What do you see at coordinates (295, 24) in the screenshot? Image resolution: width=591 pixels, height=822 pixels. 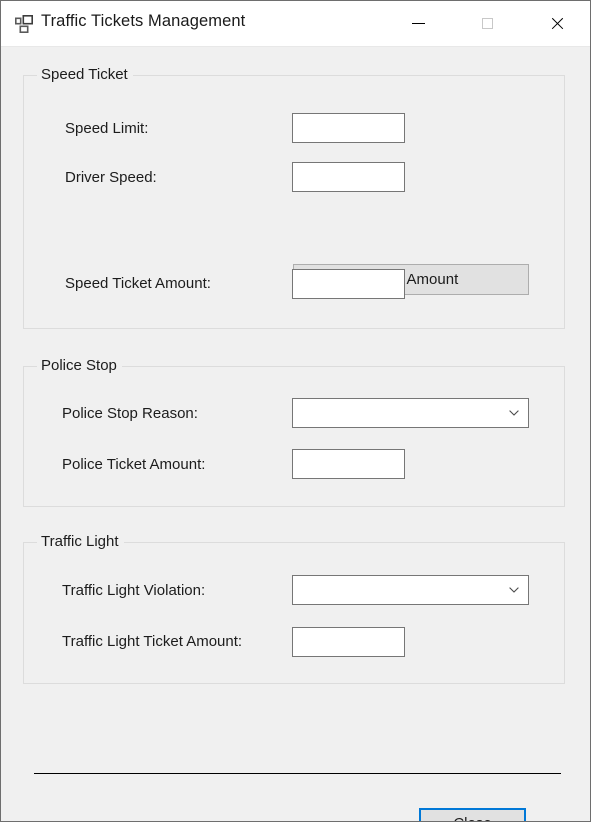 I see `title-bar: Traffic Tickets Management` at bounding box center [295, 24].